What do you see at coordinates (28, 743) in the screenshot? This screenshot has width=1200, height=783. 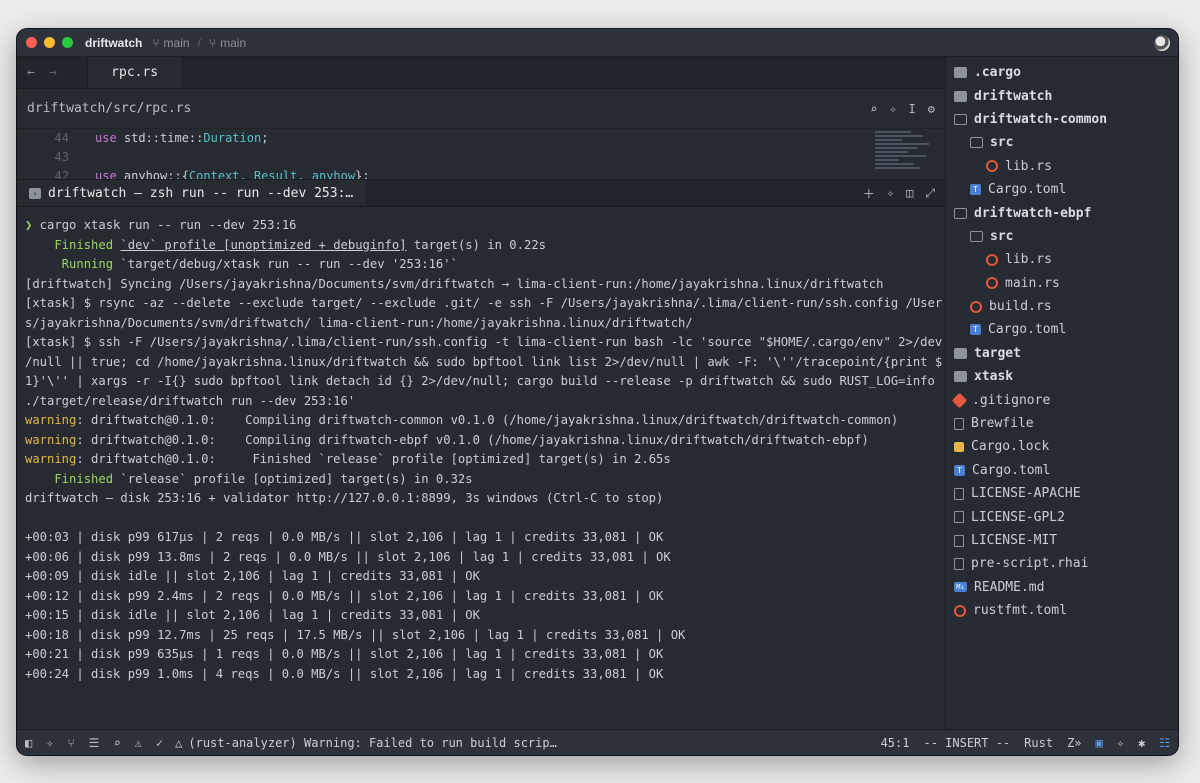 I see `sidebar-toggle-icon: ◧` at bounding box center [28, 743].